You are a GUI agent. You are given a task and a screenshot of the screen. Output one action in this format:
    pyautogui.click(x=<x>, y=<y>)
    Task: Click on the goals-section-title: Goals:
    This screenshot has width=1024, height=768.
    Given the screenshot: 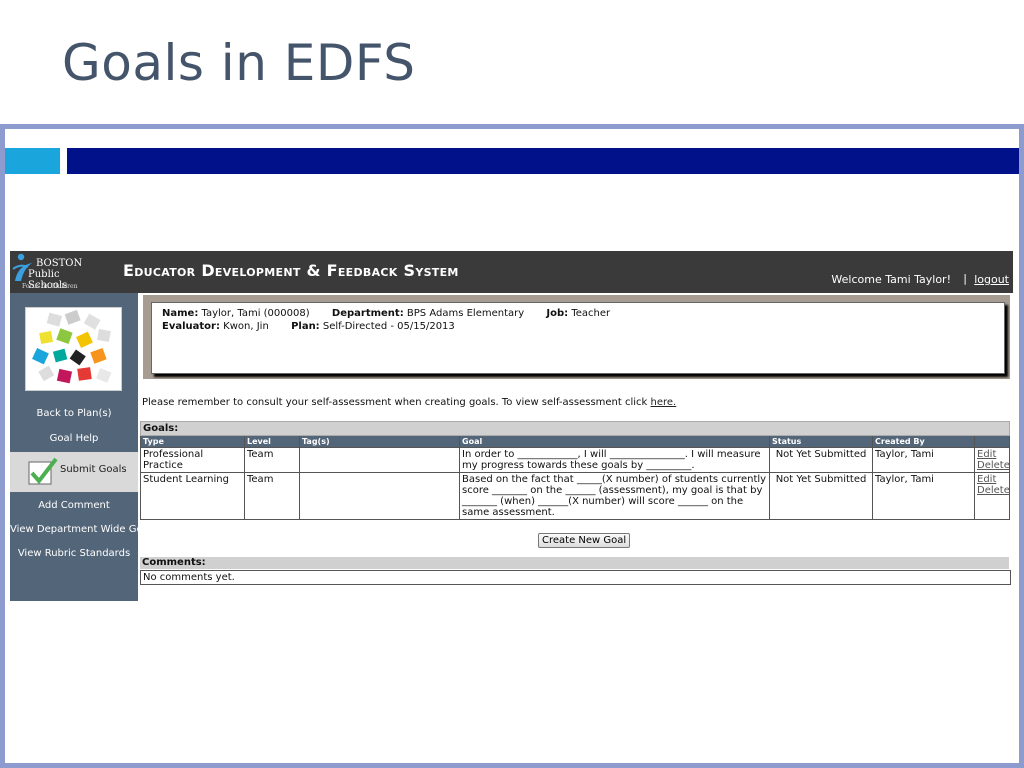 What is the action you would take?
    pyautogui.click(x=575, y=428)
    